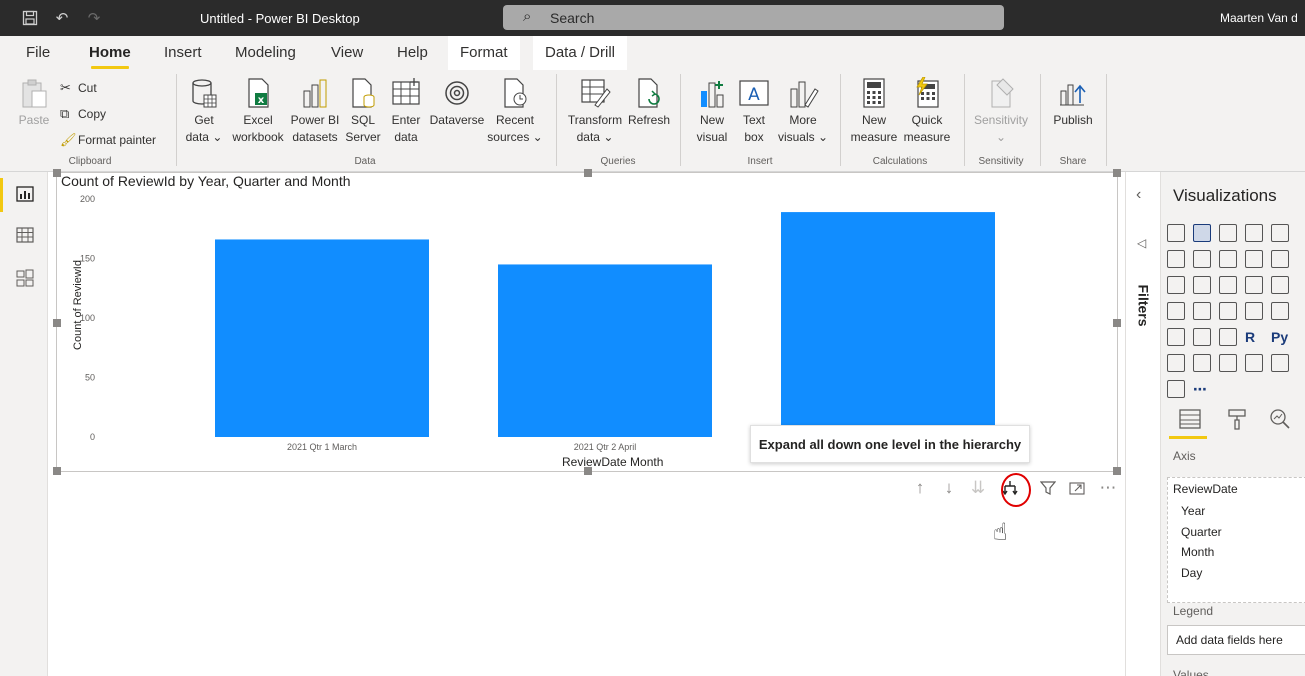  I want to click on clustered-bar-icon, so click(1228, 233).